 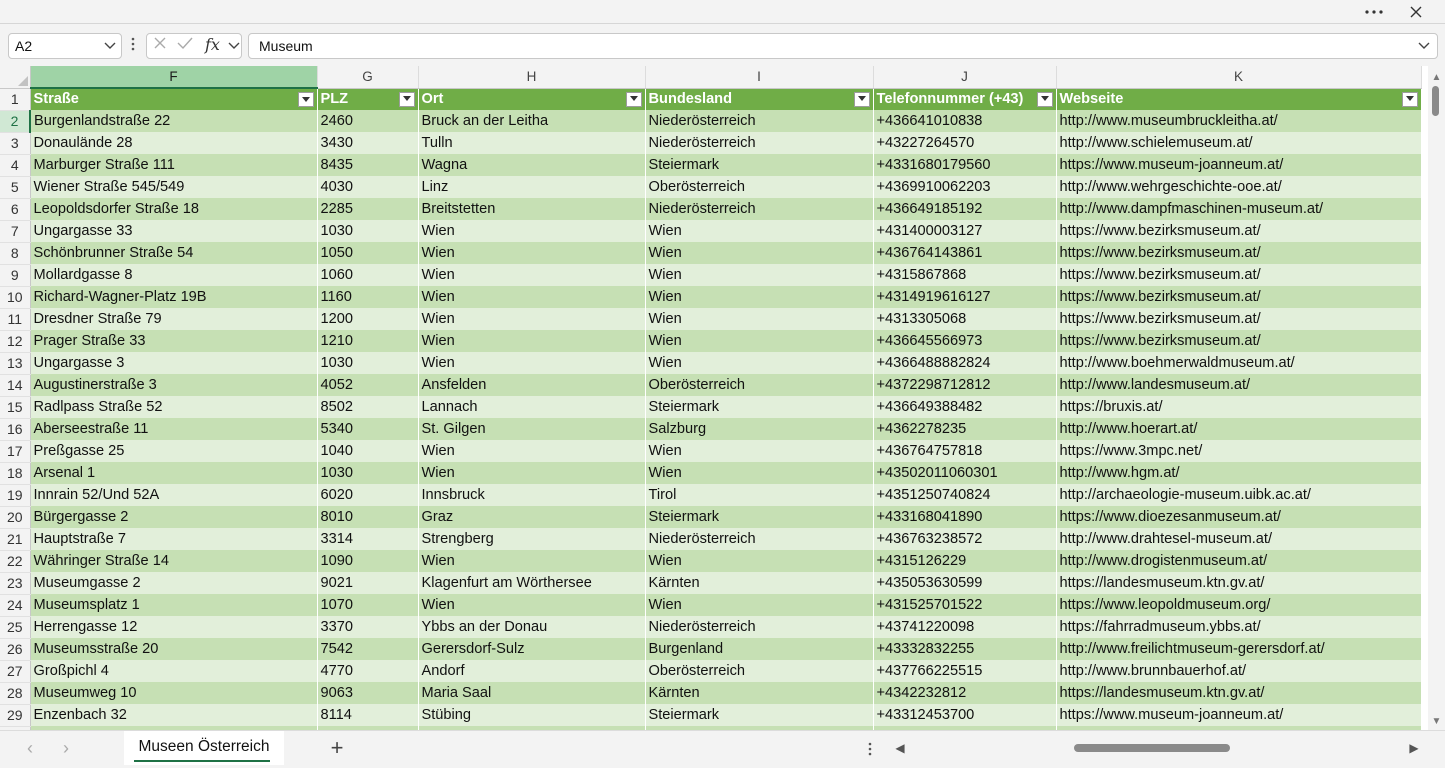 I want to click on cell: Museumsstraße 20, so click(x=174, y=649).